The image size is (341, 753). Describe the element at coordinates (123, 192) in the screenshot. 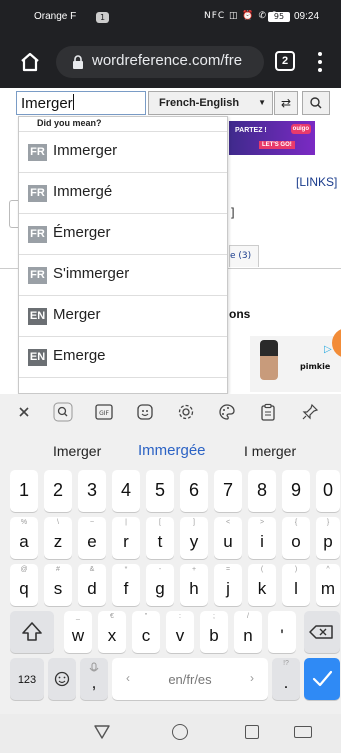

I see `suggestion-item: FR Immergé` at that location.